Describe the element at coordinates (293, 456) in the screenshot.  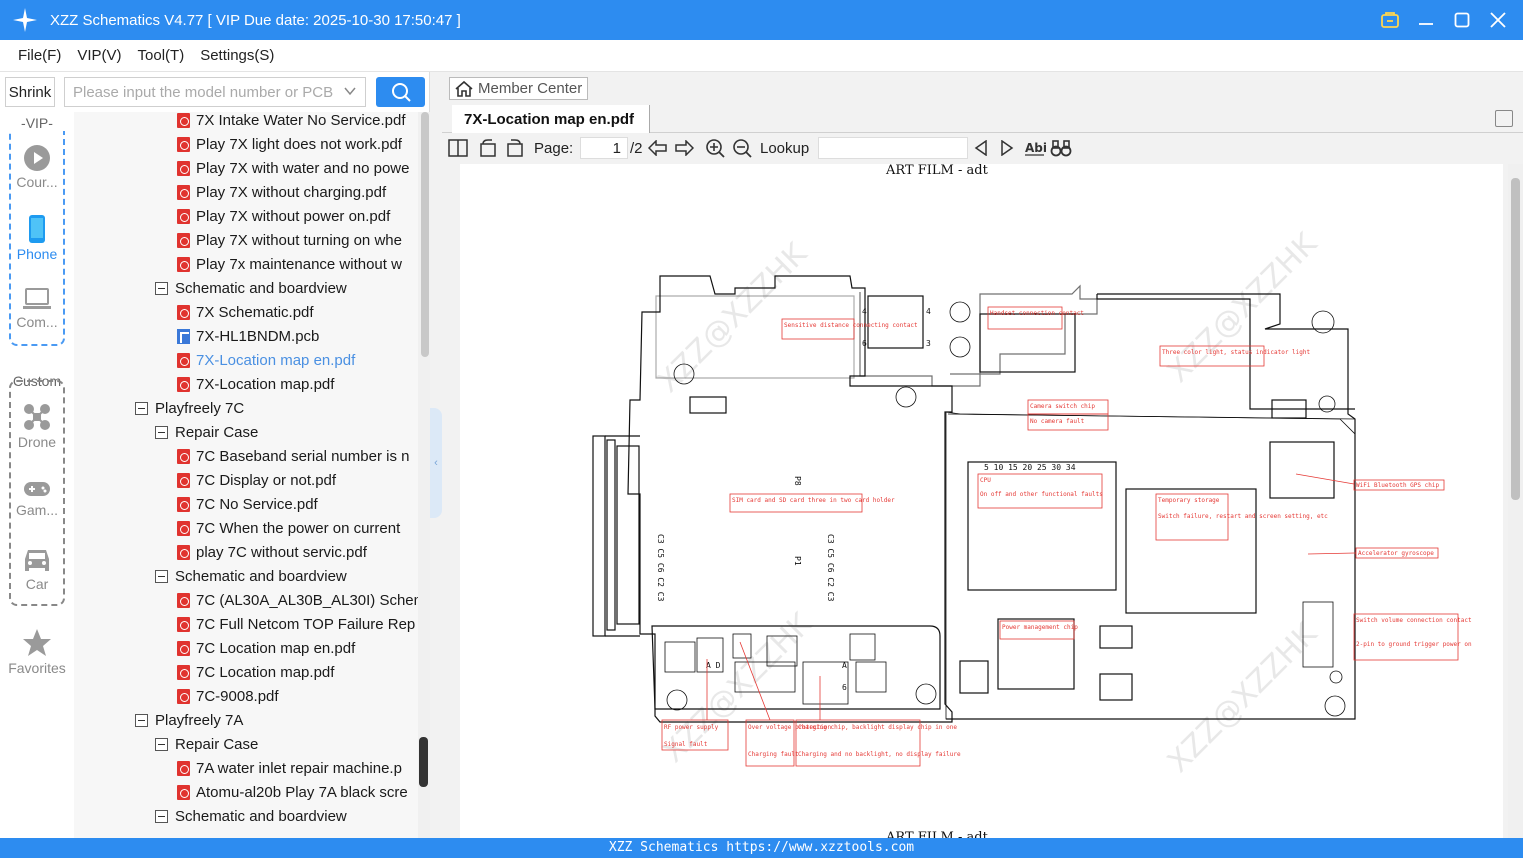
I see `tree-file: 7C Baseband serial number is n` at that location.